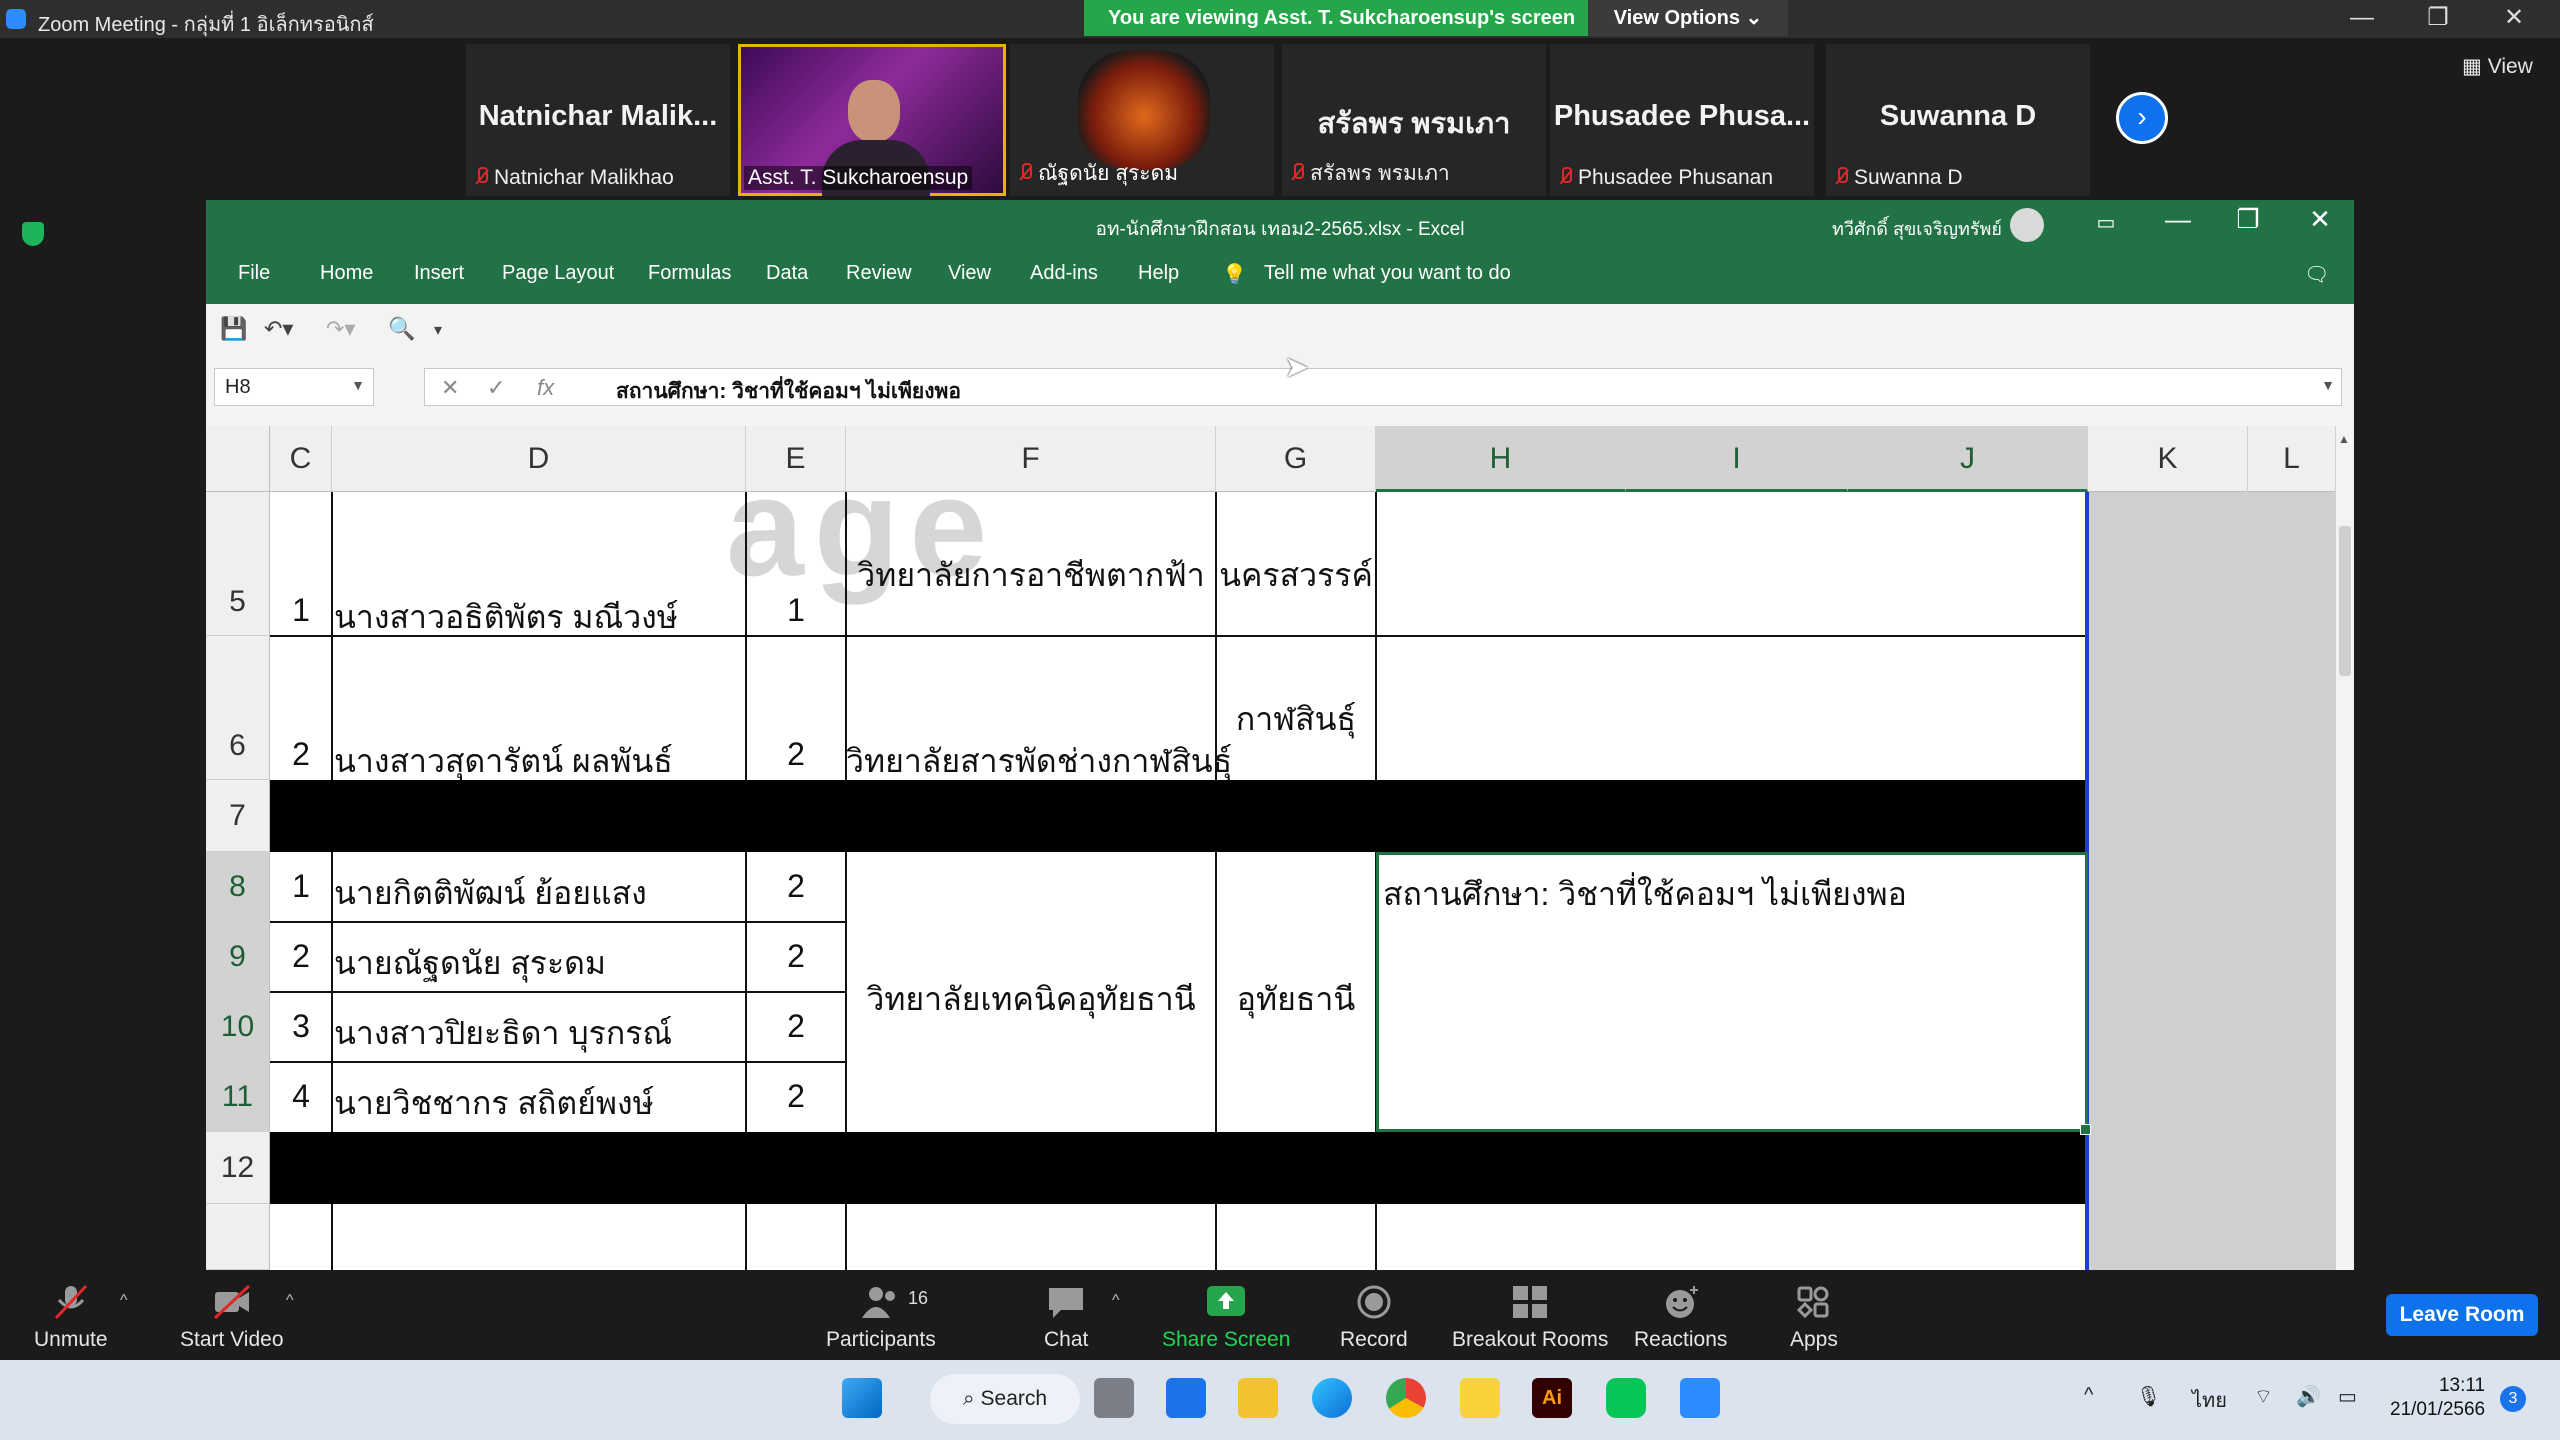  I want to click on audio-options-caret-icon: ^, so click(124, 1301).